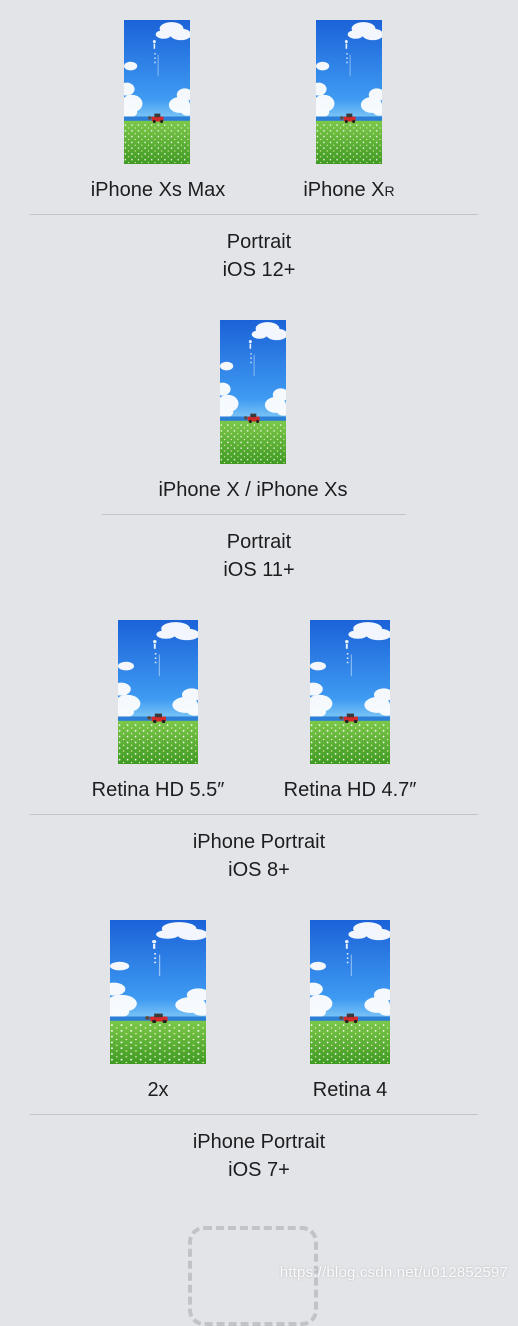 This screenshot has height=1326, width=518. What do you see at coordinates (393, 1272) in the screenshot?
I see `watermark: https://blog.csdn.net/u012852597` at bounding box center [393, 1272].